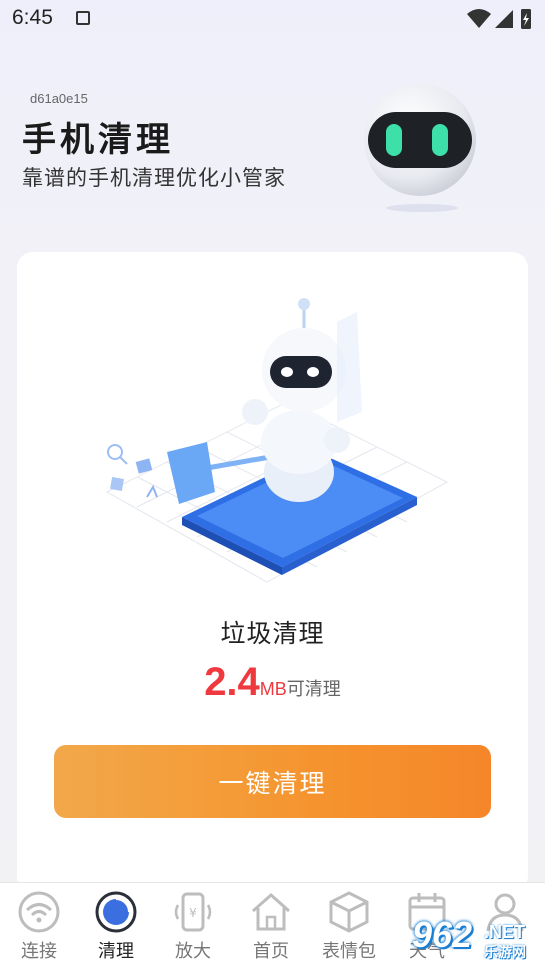  What do you see at coordinates (116, 912) in the screenshot?
I see `clean-icon` at bounding box center [116, 912].